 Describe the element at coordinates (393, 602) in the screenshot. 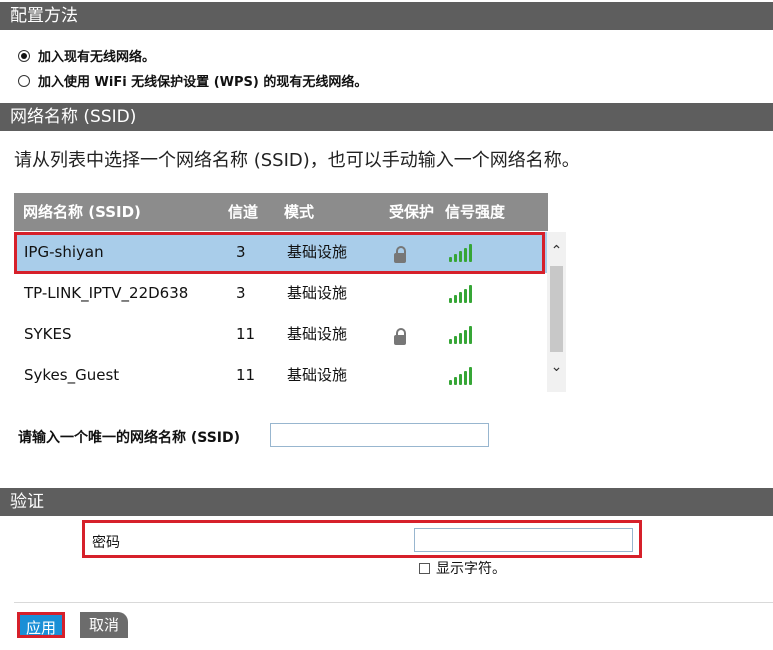

I see `divider` at that location.